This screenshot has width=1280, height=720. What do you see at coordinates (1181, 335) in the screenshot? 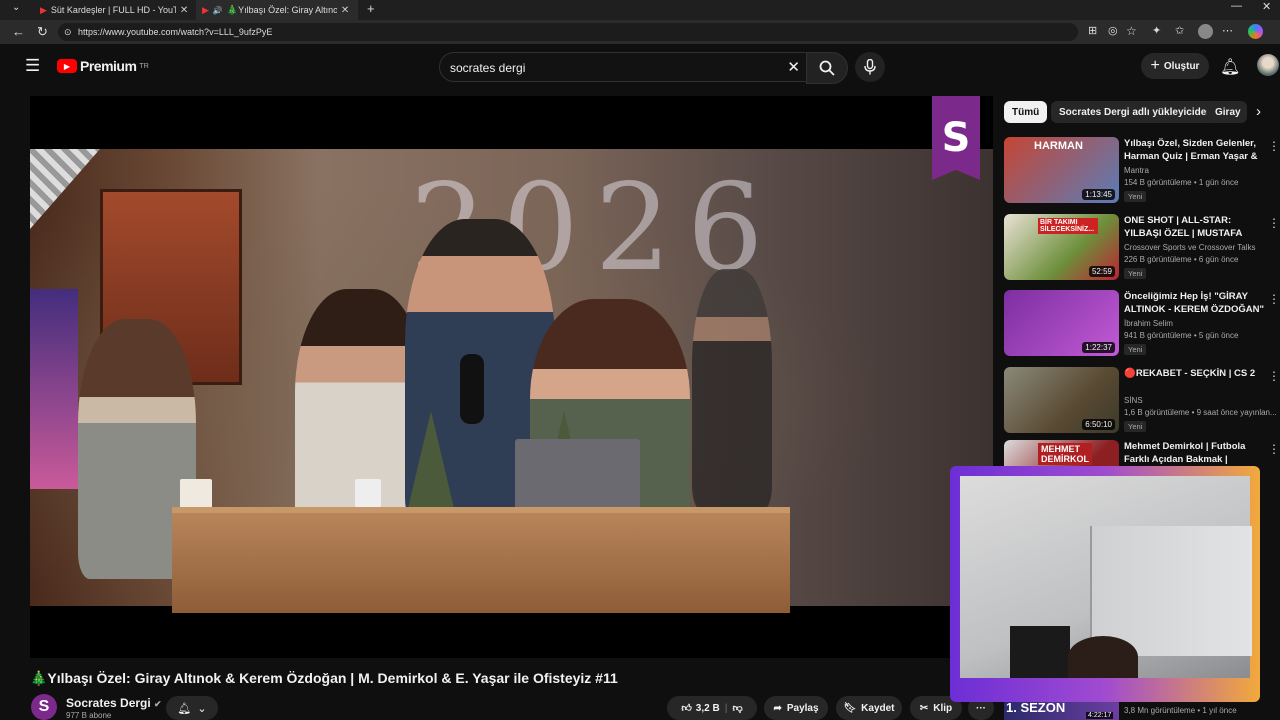
I see `recommendation-meta: 941 B görüntüleme • 5 gün önce` at bounding box center [1181, 335].